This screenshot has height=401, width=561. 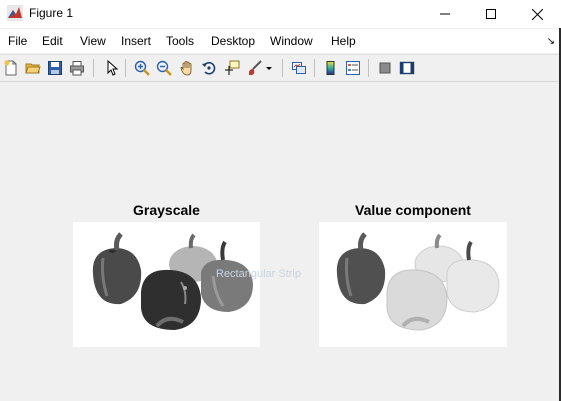 What do you see at coordinates (413, 284) in the screenshot?
I see `value-component-image` at bounding box center [413, 284].